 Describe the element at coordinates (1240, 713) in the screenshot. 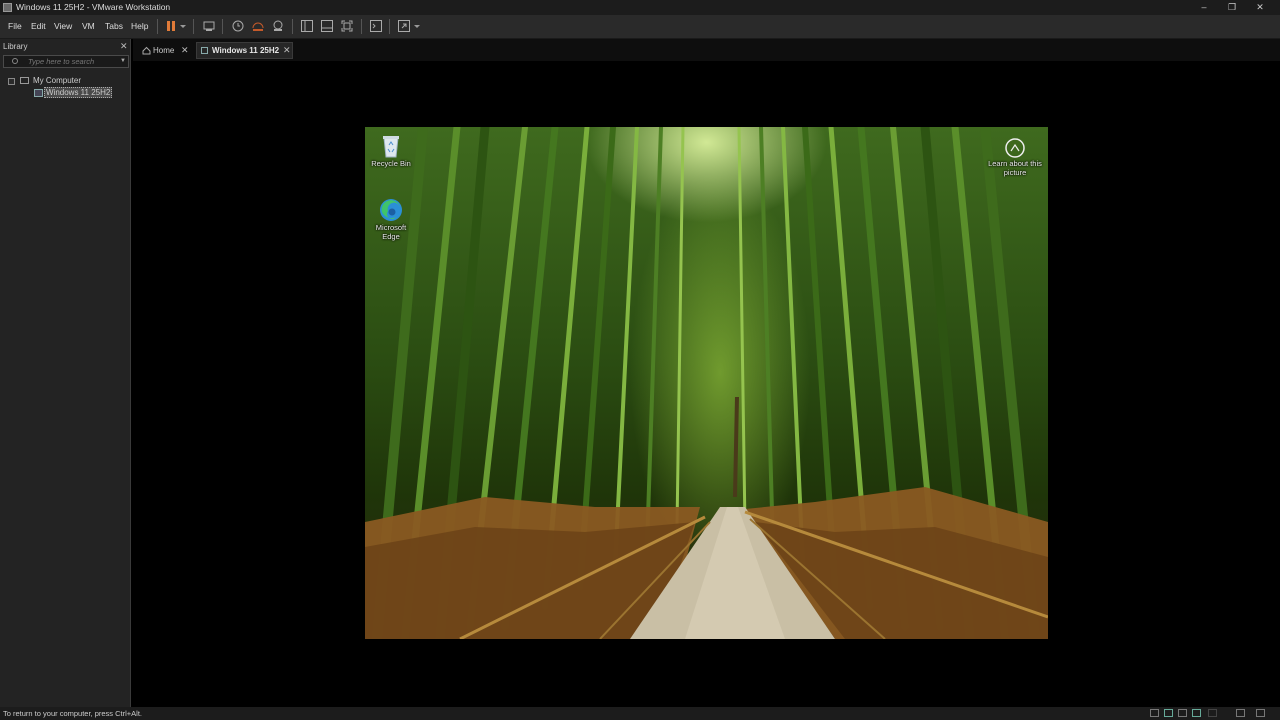

I see `display-icon` at that location.